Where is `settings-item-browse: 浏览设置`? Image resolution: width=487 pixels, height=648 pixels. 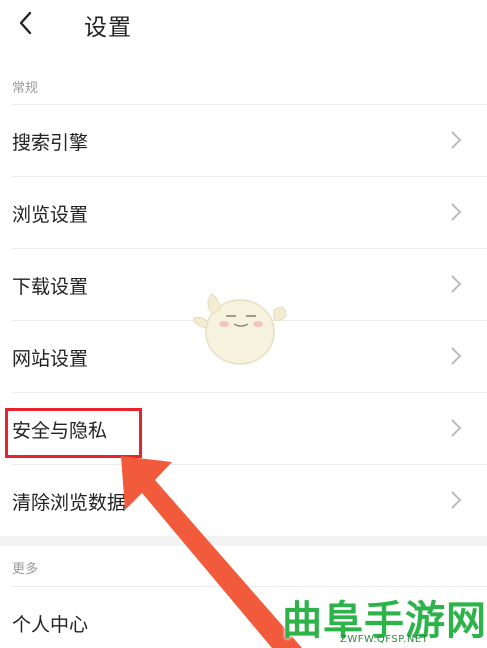 settings-item-browse: 浏览设置 is located at coordinates (243, 212).